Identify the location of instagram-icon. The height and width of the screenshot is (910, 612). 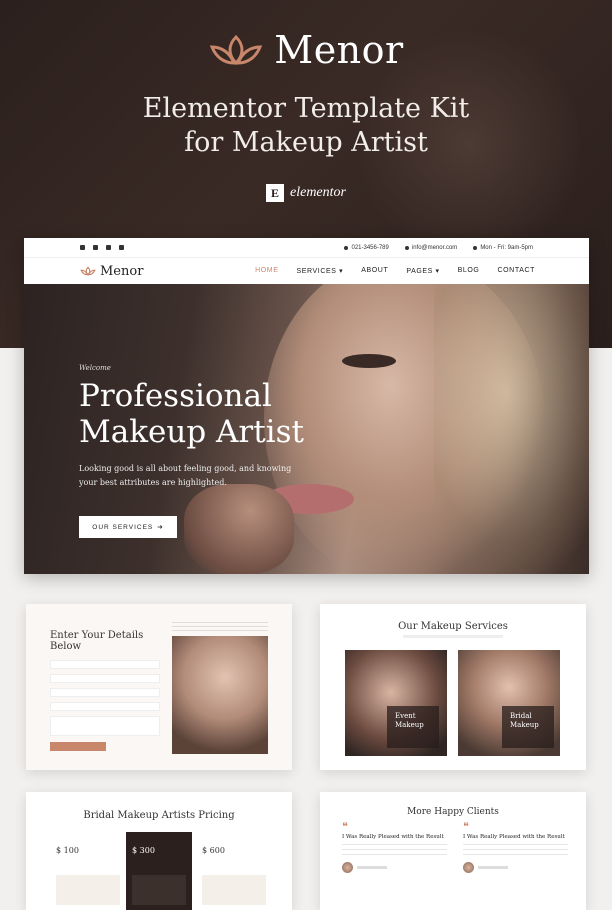
(108, 247).